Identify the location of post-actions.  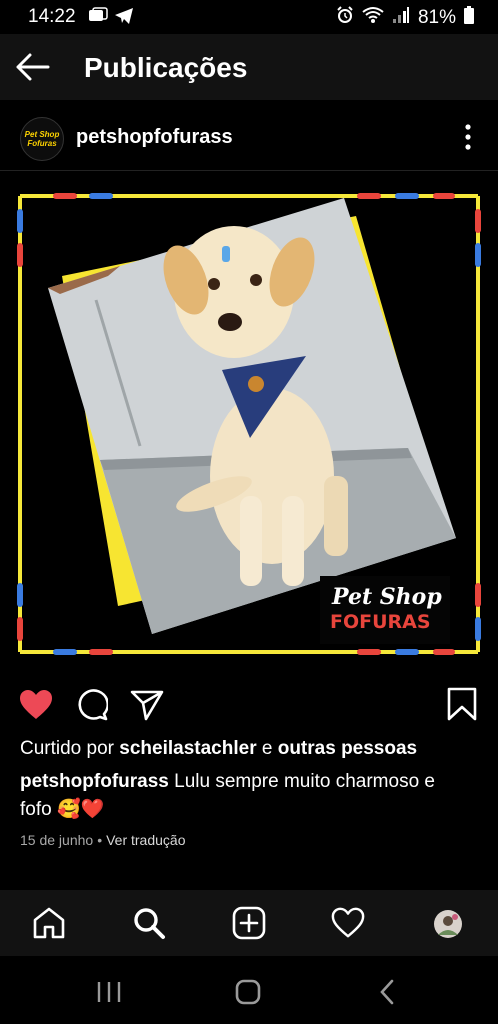
(249, 706).